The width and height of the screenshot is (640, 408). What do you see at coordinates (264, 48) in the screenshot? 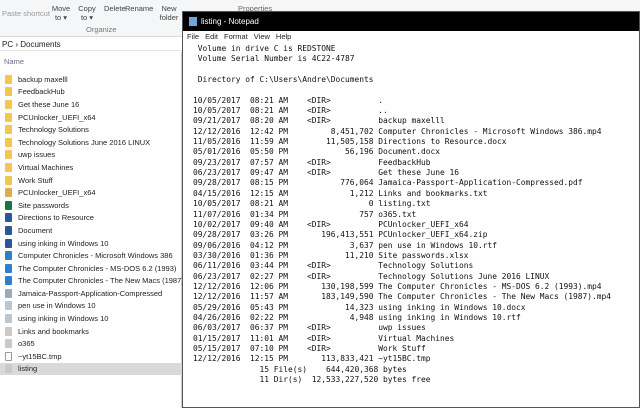
I see `text-line: Volume in drive C is REDSTONE` at bounding box center [264, 48].